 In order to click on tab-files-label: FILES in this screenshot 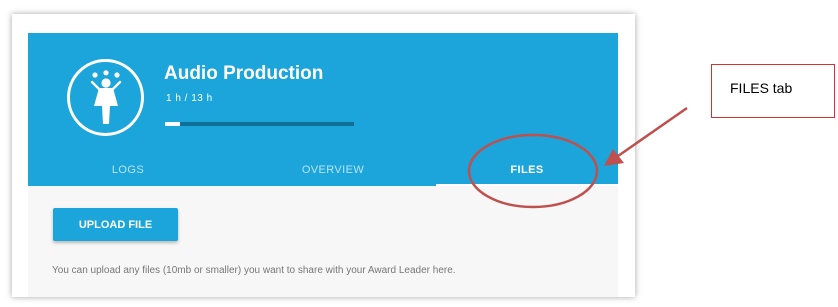, I will do `click(527, 169)`.